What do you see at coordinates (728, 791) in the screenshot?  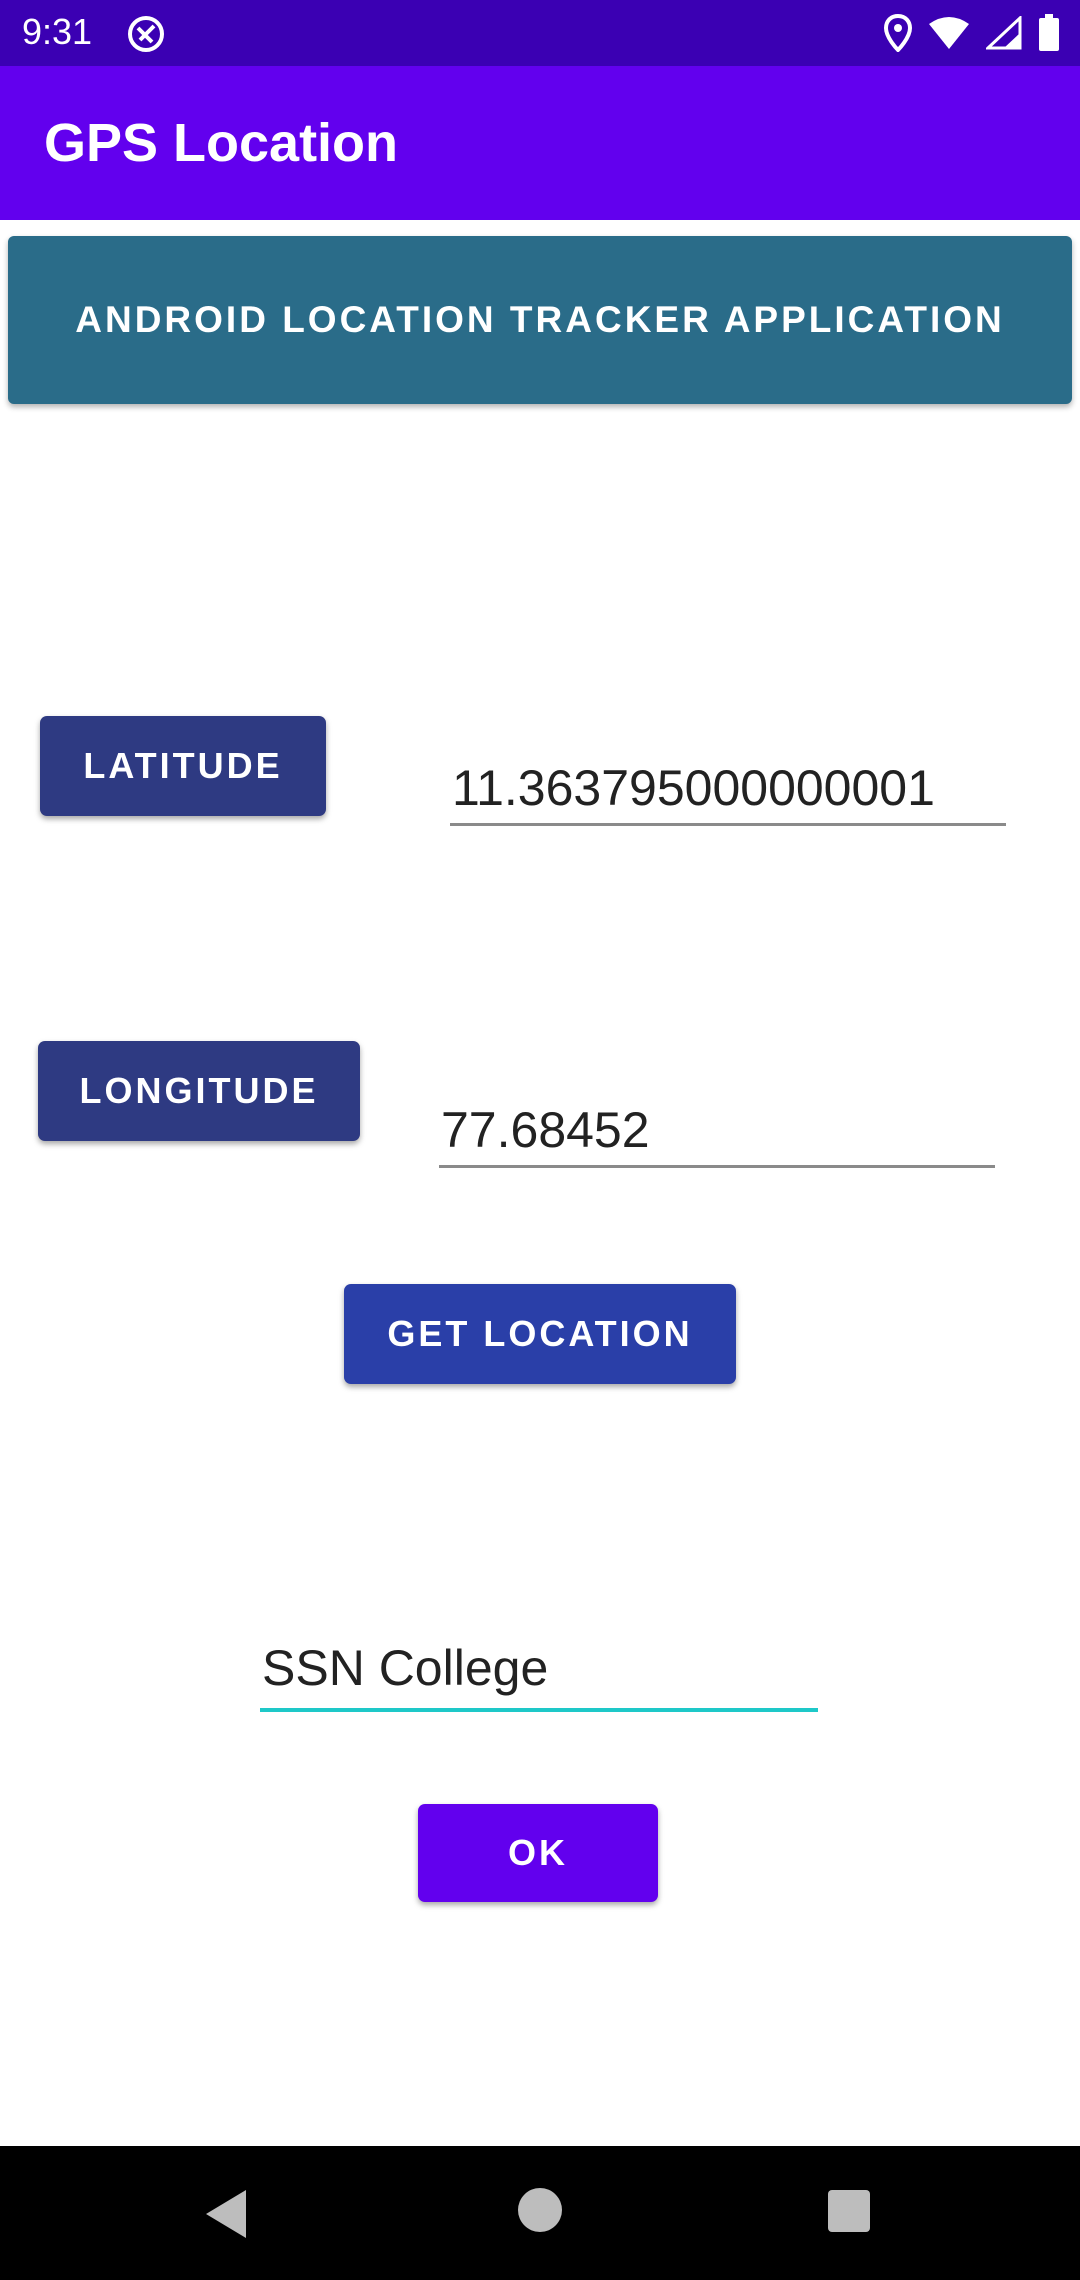 I see `latitude-field: 11.363795000000001` at bounding box center [728, 791].